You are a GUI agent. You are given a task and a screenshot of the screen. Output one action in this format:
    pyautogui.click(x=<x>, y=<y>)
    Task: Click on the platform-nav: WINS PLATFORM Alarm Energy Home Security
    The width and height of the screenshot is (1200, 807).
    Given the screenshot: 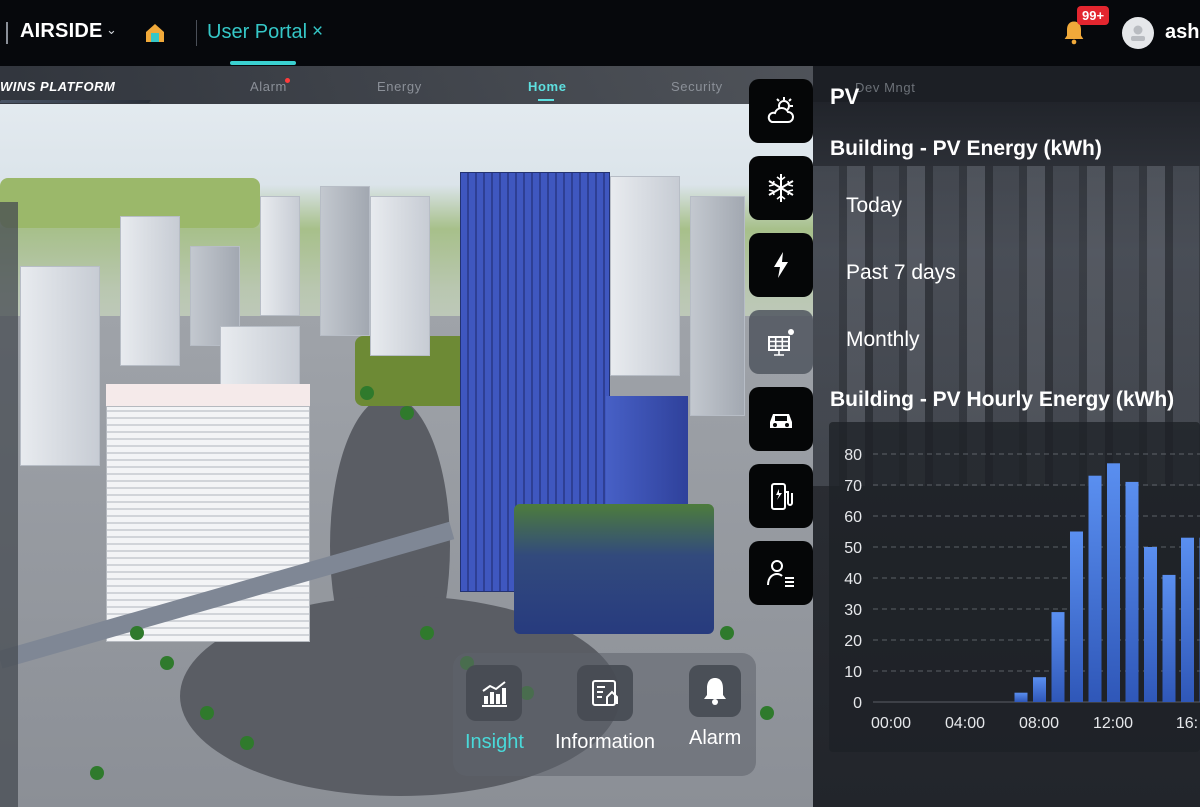 What is the action you would take?
    pyautogui.click(x=406, y=85)
    